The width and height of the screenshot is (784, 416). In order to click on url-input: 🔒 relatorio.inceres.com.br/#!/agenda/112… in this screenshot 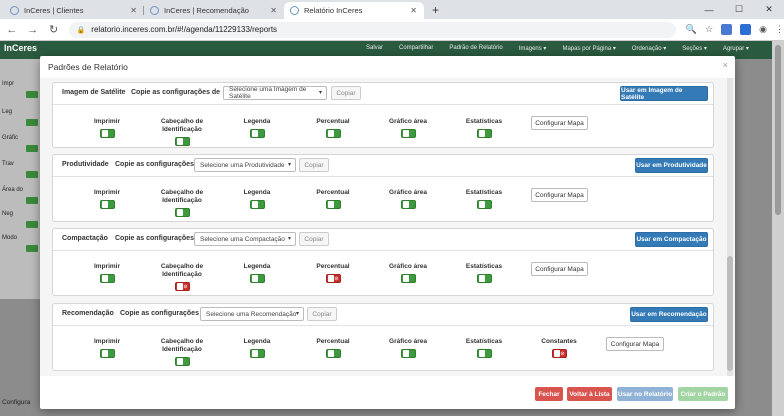, I will do `click(372, 29)`.